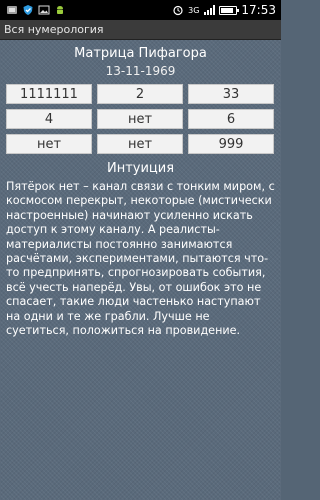 This screenshot has width=320, height=500. What do you see at coordinates (60, 10) in the screenshot?
I see `android-icon` at bounding box center [60, 10].